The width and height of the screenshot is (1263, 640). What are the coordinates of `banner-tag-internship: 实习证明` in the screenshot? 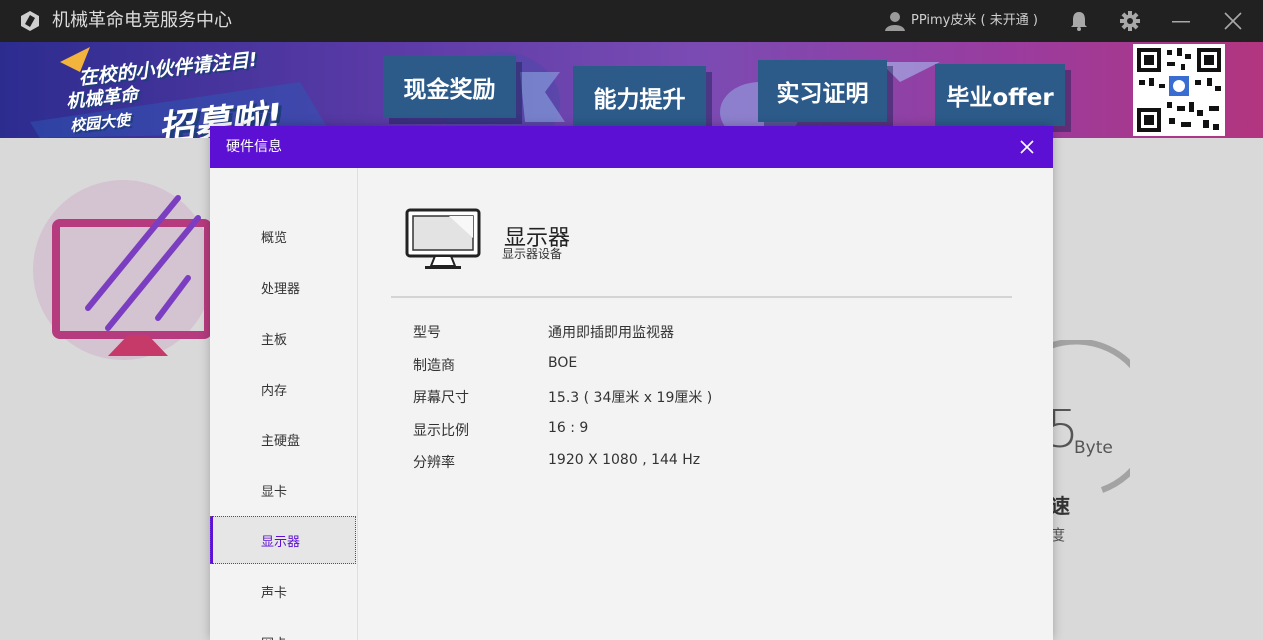 It's located at (822, 91).